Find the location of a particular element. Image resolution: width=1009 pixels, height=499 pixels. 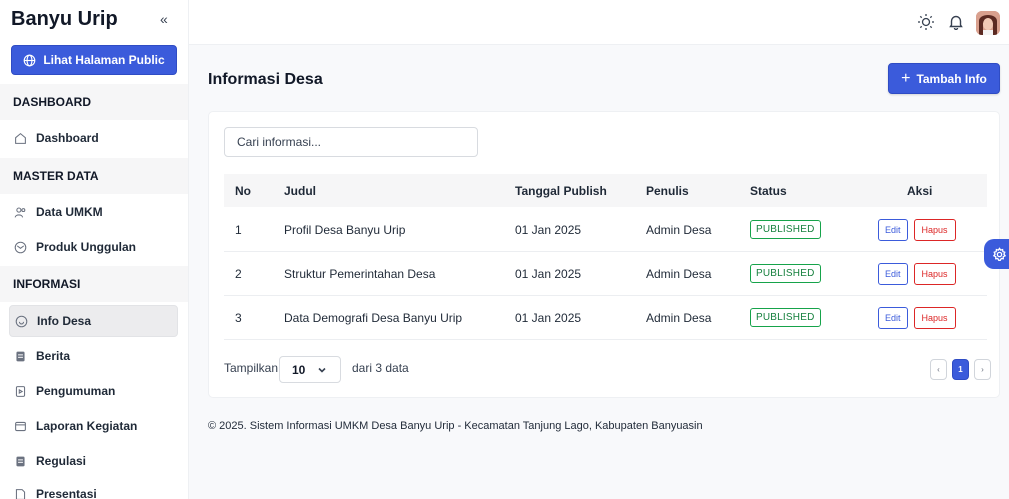

settings-gear-button is located at coordinates (996, 254).